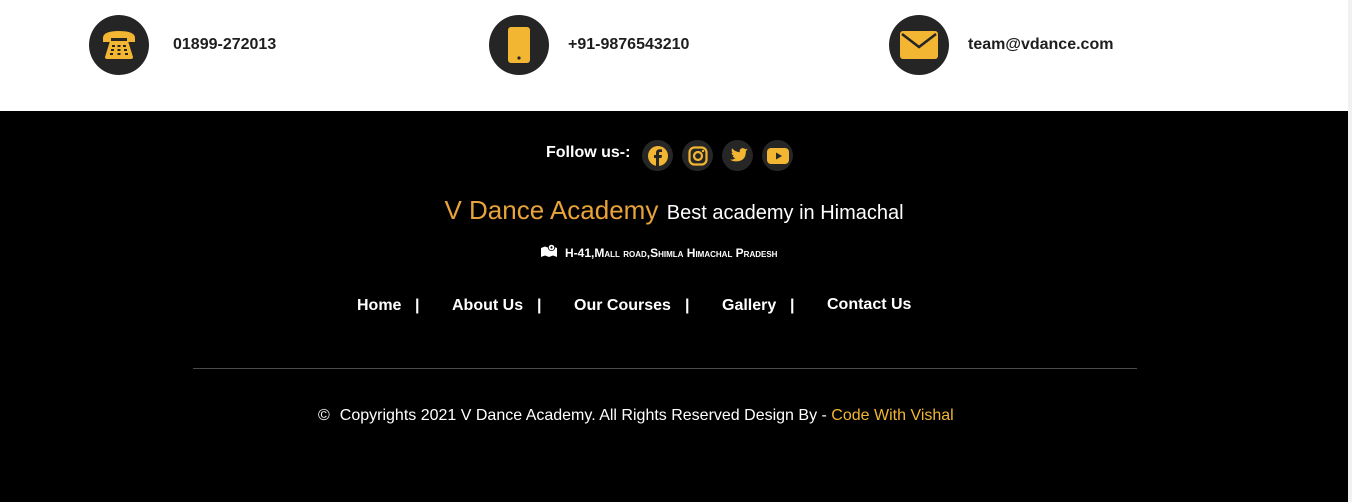  What do you see at coordinates (551, 210) in the screenshot?
I see `brand-name: V Dance Academy` at bounding box center [551, 210].